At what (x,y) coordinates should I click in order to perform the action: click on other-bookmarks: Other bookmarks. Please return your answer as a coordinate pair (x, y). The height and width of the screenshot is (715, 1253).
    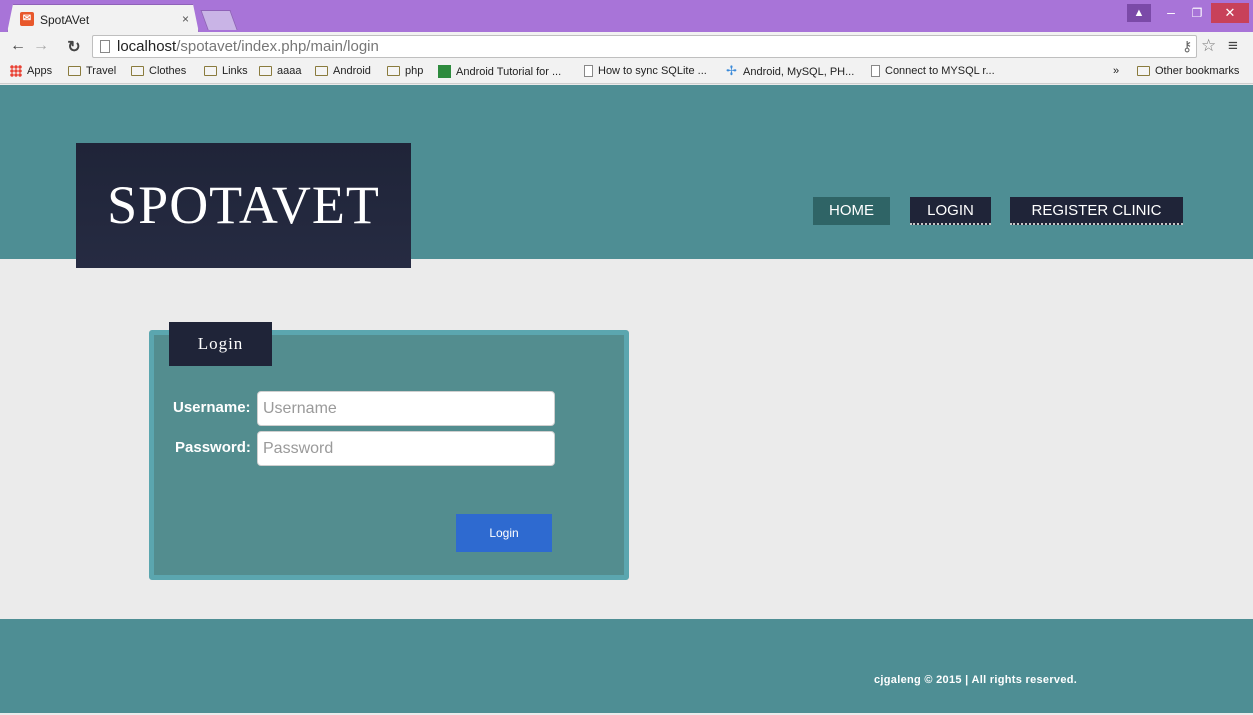
    Looking at the image, I should click on (1188, 71).